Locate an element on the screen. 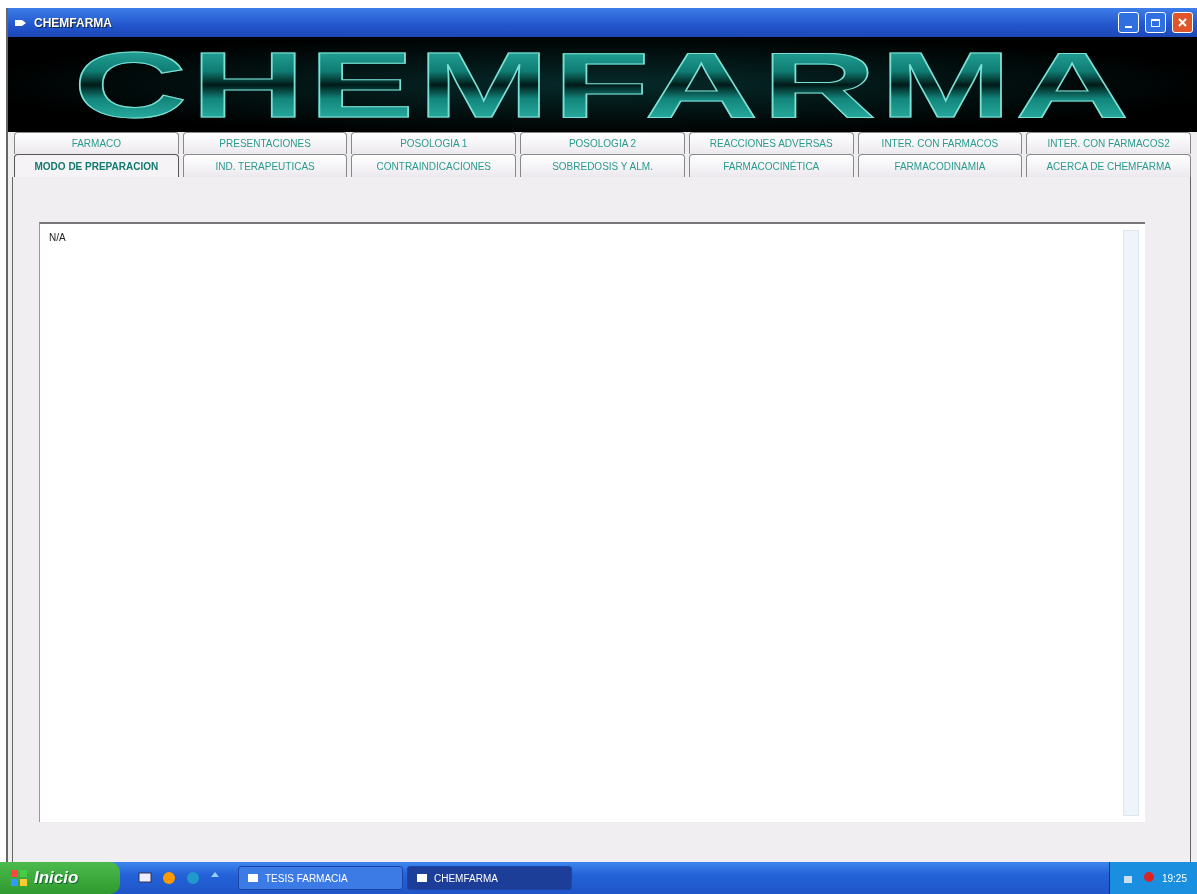  tab: INTER. CON FARMACOS is located at coordinates (940, 143).